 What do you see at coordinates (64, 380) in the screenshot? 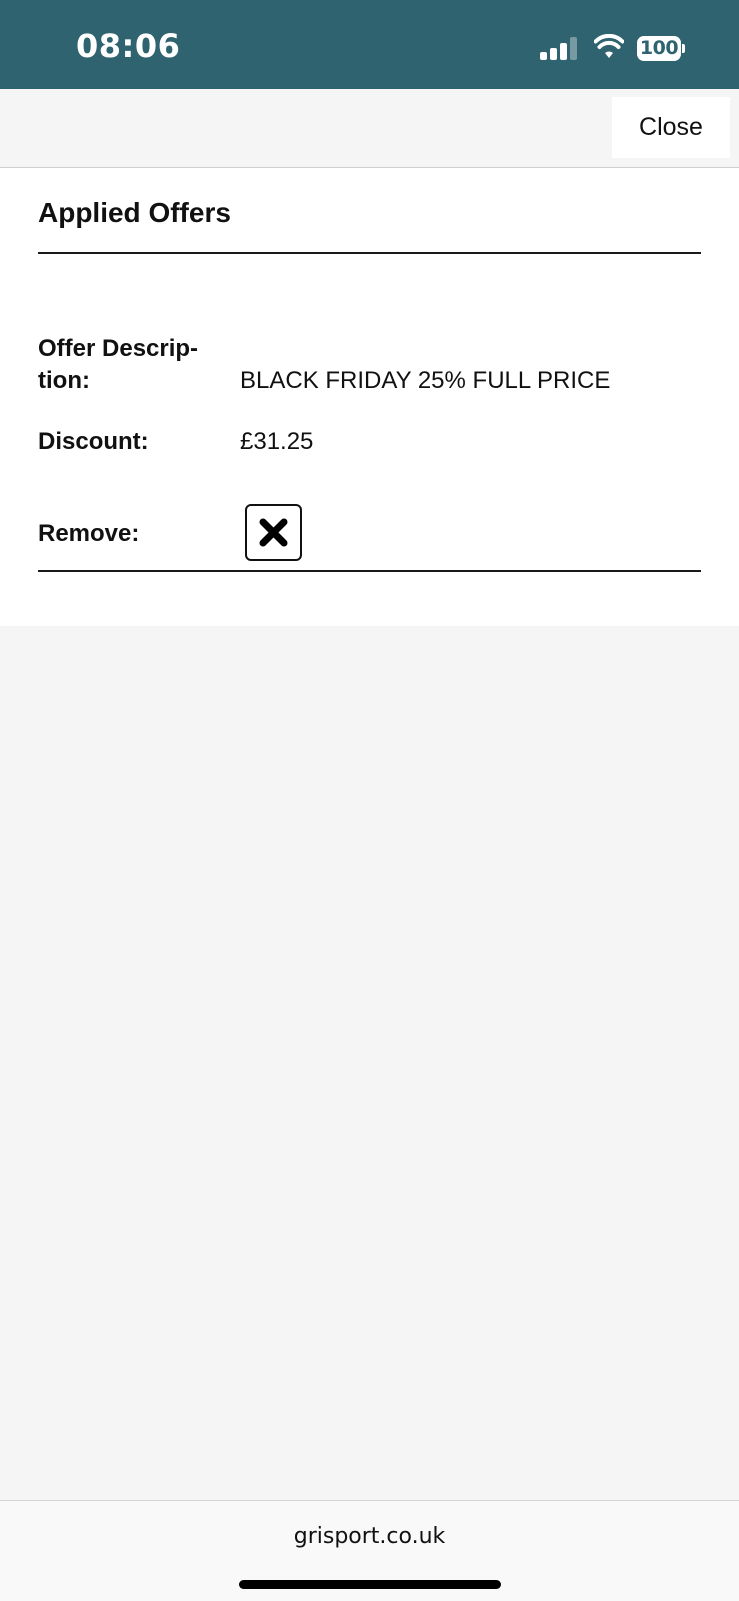
I see `offer-description-label-line2: tion:` at bounding box center [64, 380].